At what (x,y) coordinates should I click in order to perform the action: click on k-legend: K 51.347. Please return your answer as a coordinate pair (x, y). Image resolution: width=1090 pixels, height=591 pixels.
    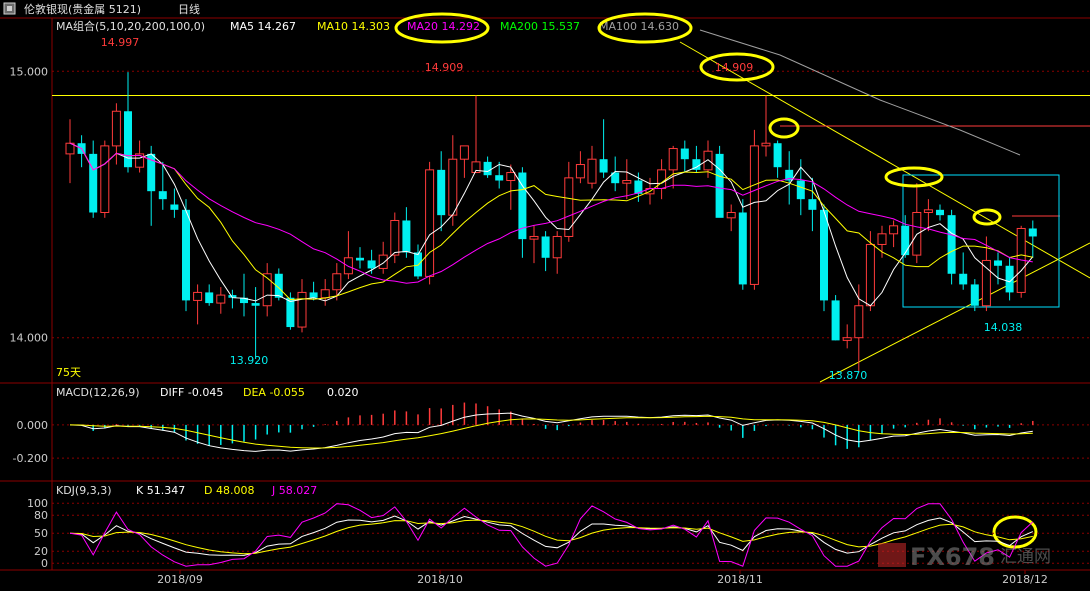
    Looking at the image, I should click on (160, 490).